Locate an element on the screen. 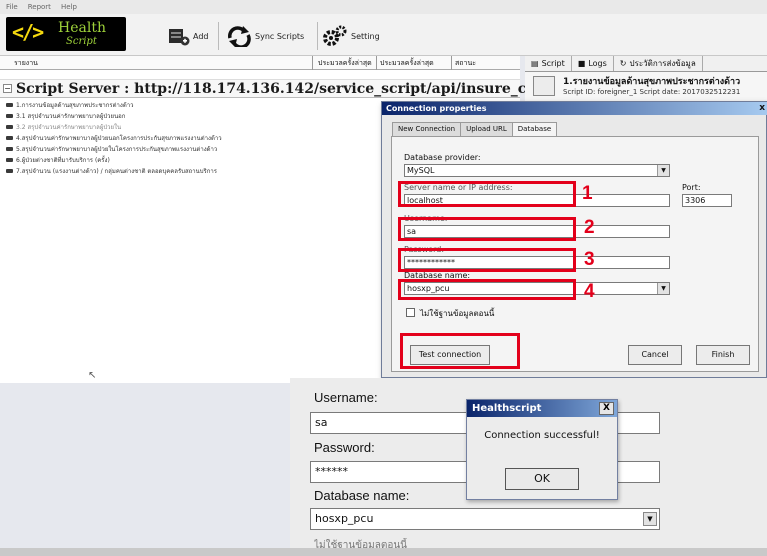 The width and height of the screenshot is (767, 556). tree-item: 3.2 สรุปจำนวนค่ารักษาพยาบาลผู้ป่วยใน is located at coordinates (63, 127).